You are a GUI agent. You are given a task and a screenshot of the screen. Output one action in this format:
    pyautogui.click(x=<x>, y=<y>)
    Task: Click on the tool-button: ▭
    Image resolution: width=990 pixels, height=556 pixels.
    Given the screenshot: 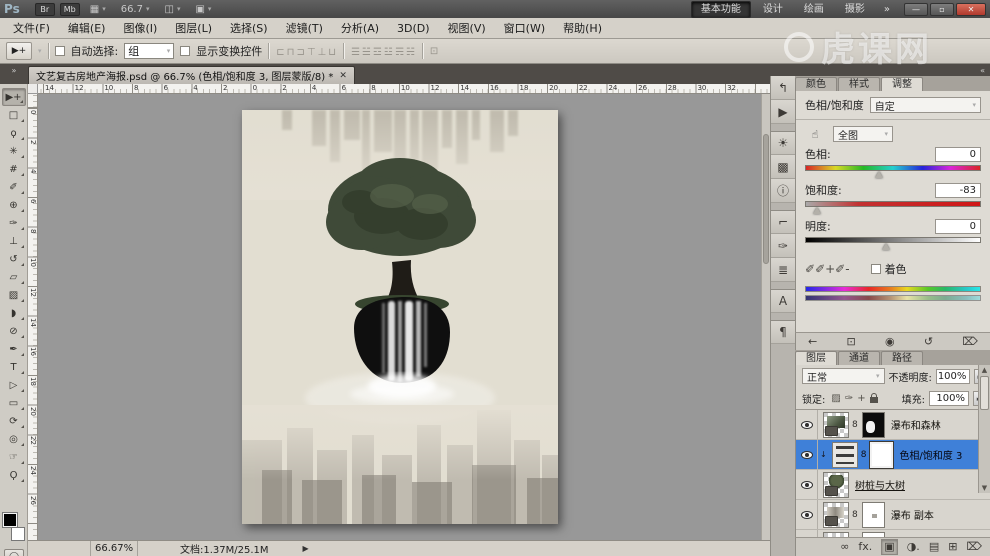 What is the action you would take?
    pyautogui.click(x=14, y=403)
    